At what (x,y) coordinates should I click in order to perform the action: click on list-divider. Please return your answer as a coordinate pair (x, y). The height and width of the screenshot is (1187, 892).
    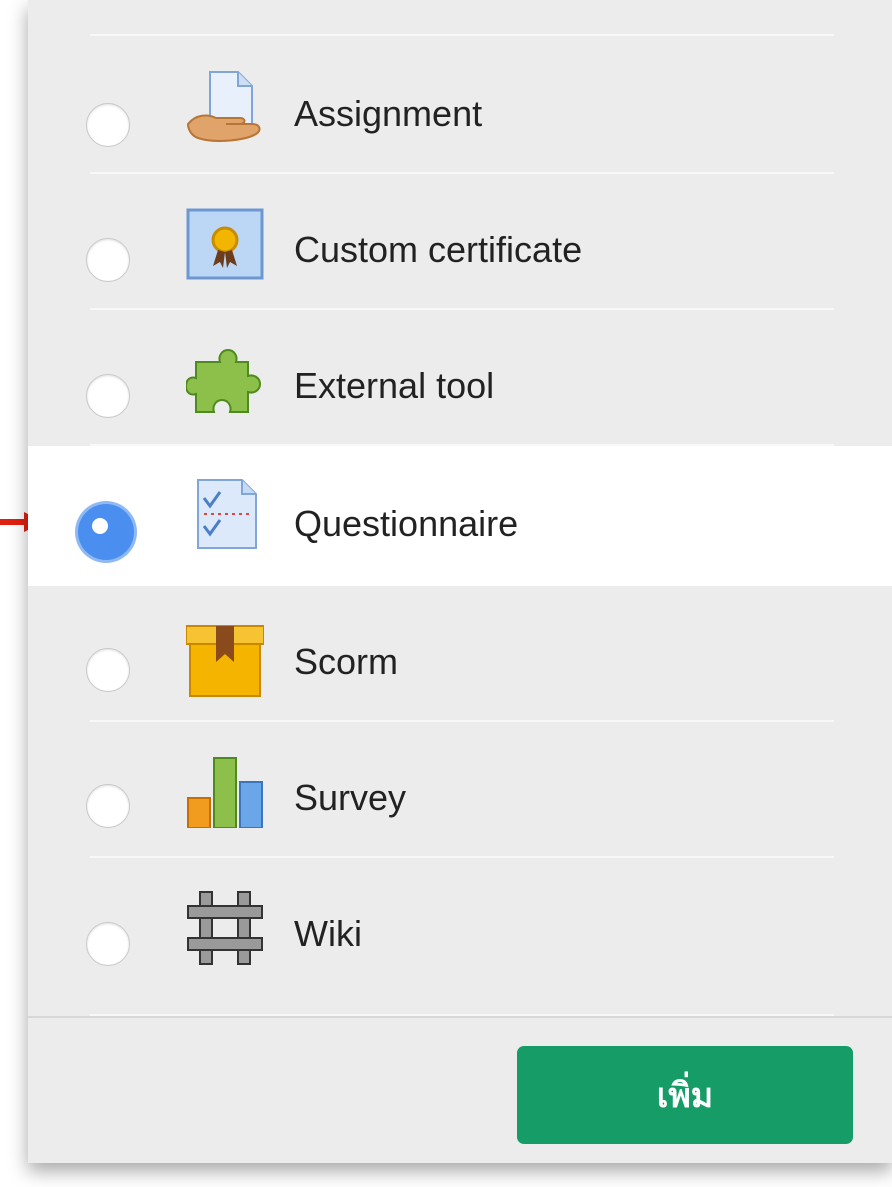
    Looking at the image, I should click on (462, 35).